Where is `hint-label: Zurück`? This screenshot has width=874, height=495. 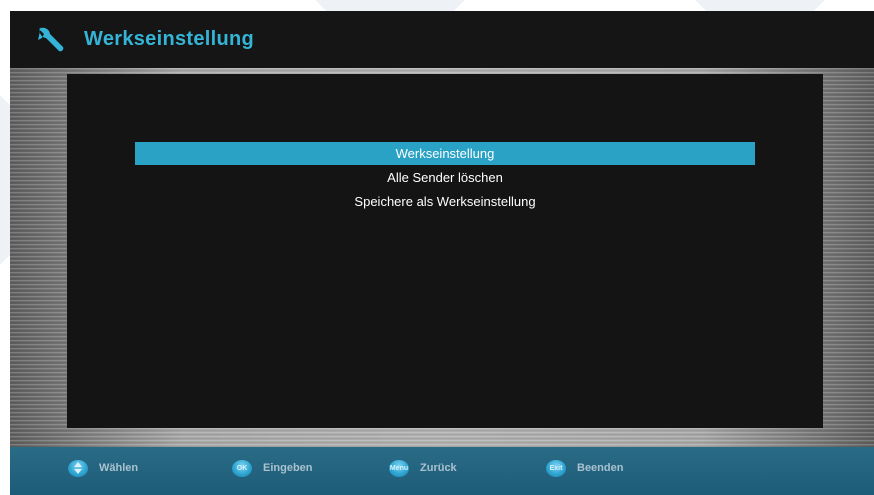 hint-label: Zurück is located at coordinates (438, 468).